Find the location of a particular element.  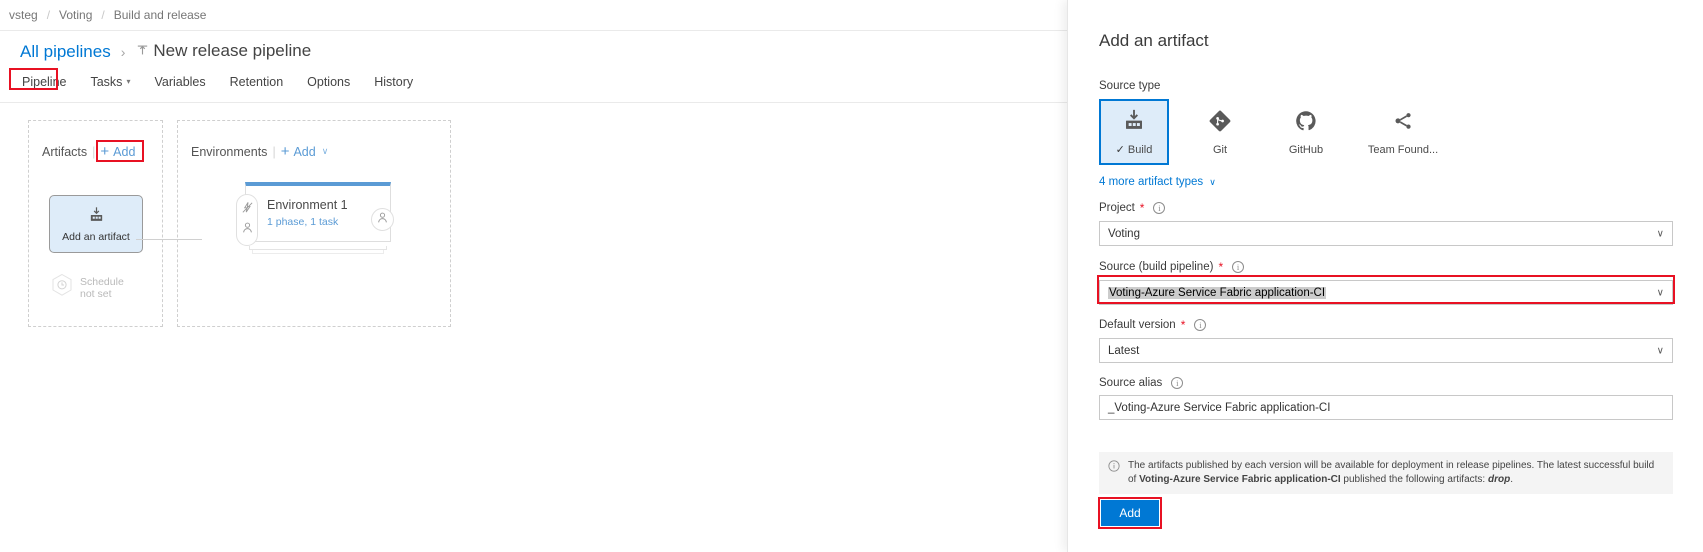

artifacts-title: Artifacts is located at coordinates (65, 151).